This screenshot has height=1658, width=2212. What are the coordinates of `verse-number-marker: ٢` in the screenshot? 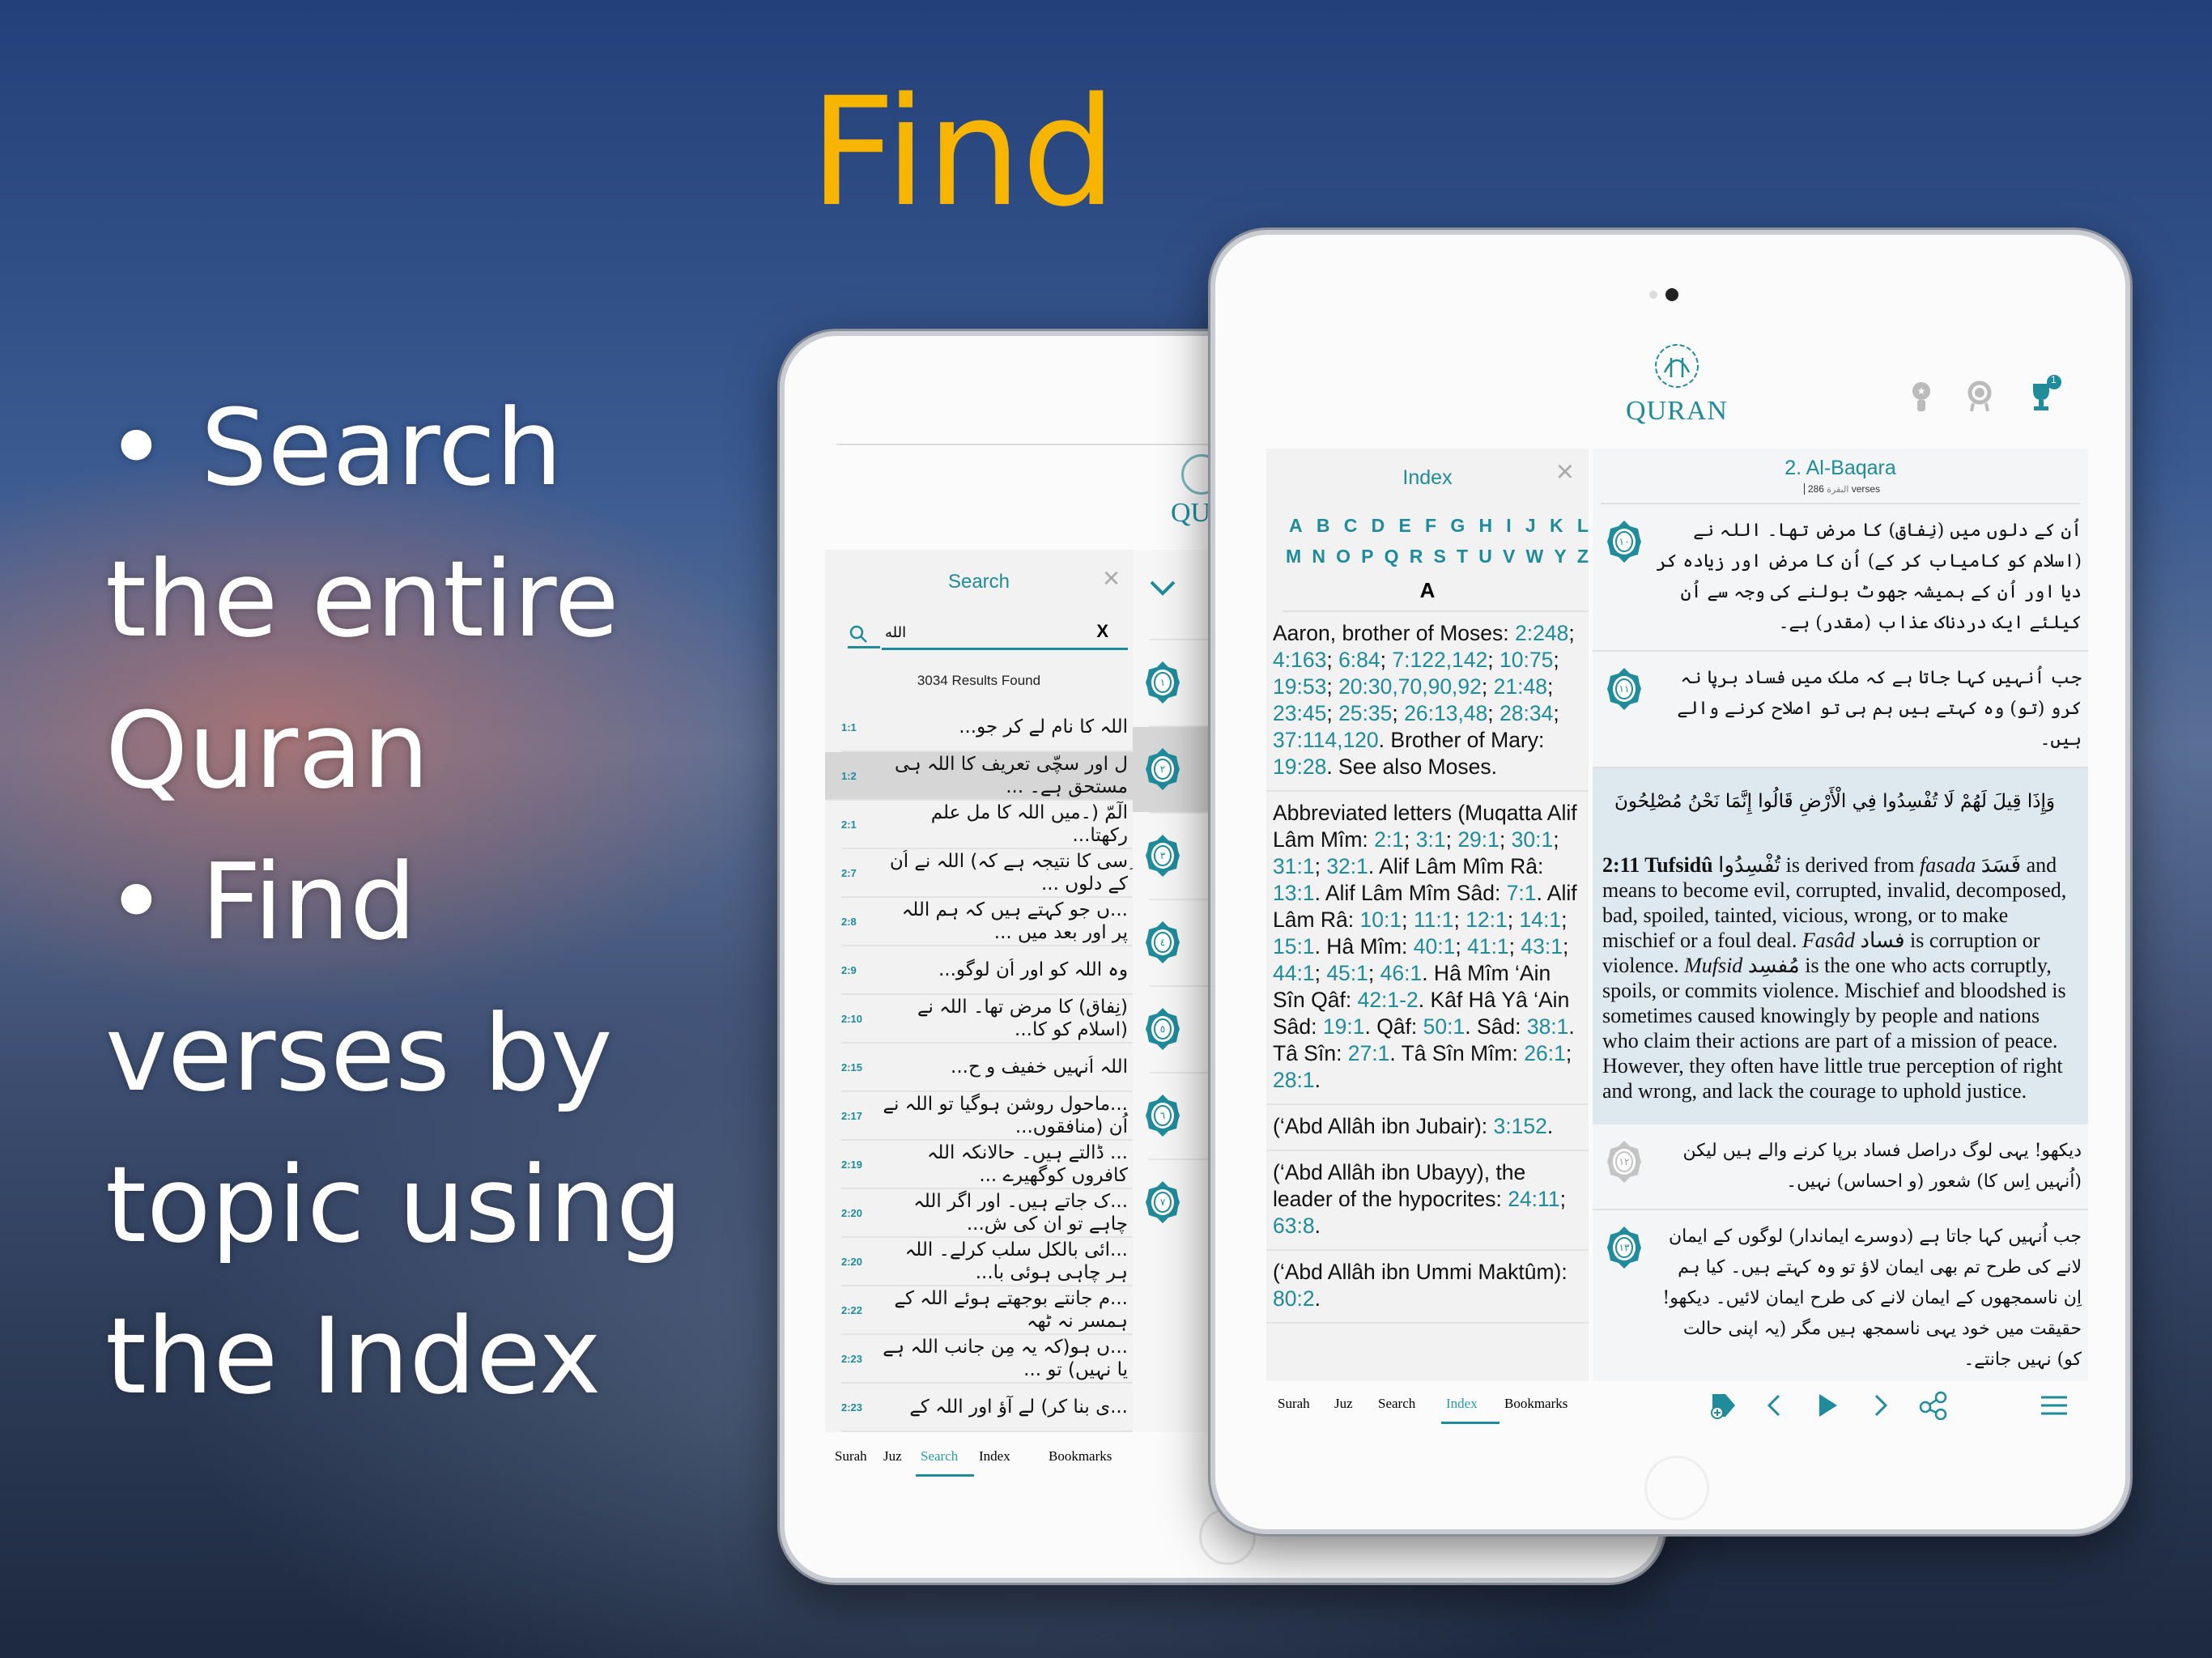 It's located at (1162, 769).